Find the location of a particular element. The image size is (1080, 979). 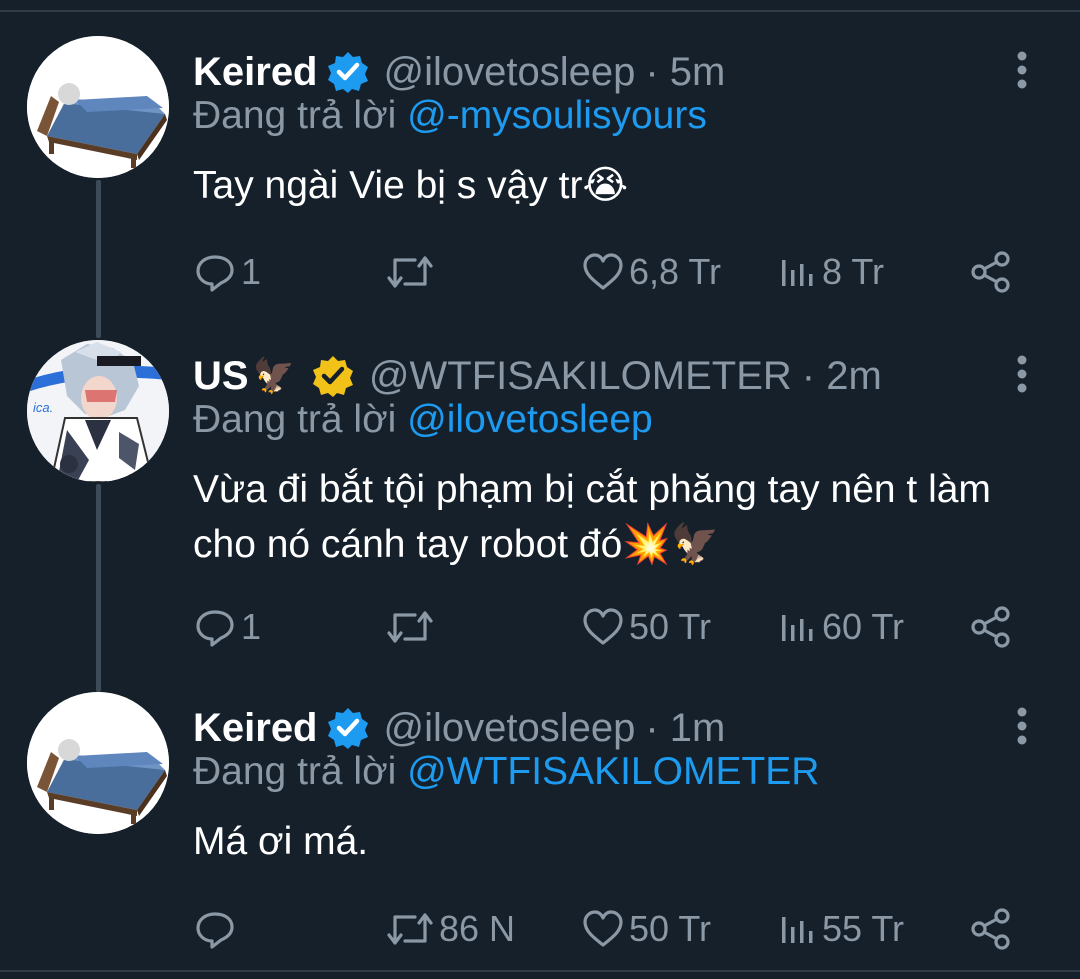

like-button: 6,8 Tr is located at coordinates (651, 272).